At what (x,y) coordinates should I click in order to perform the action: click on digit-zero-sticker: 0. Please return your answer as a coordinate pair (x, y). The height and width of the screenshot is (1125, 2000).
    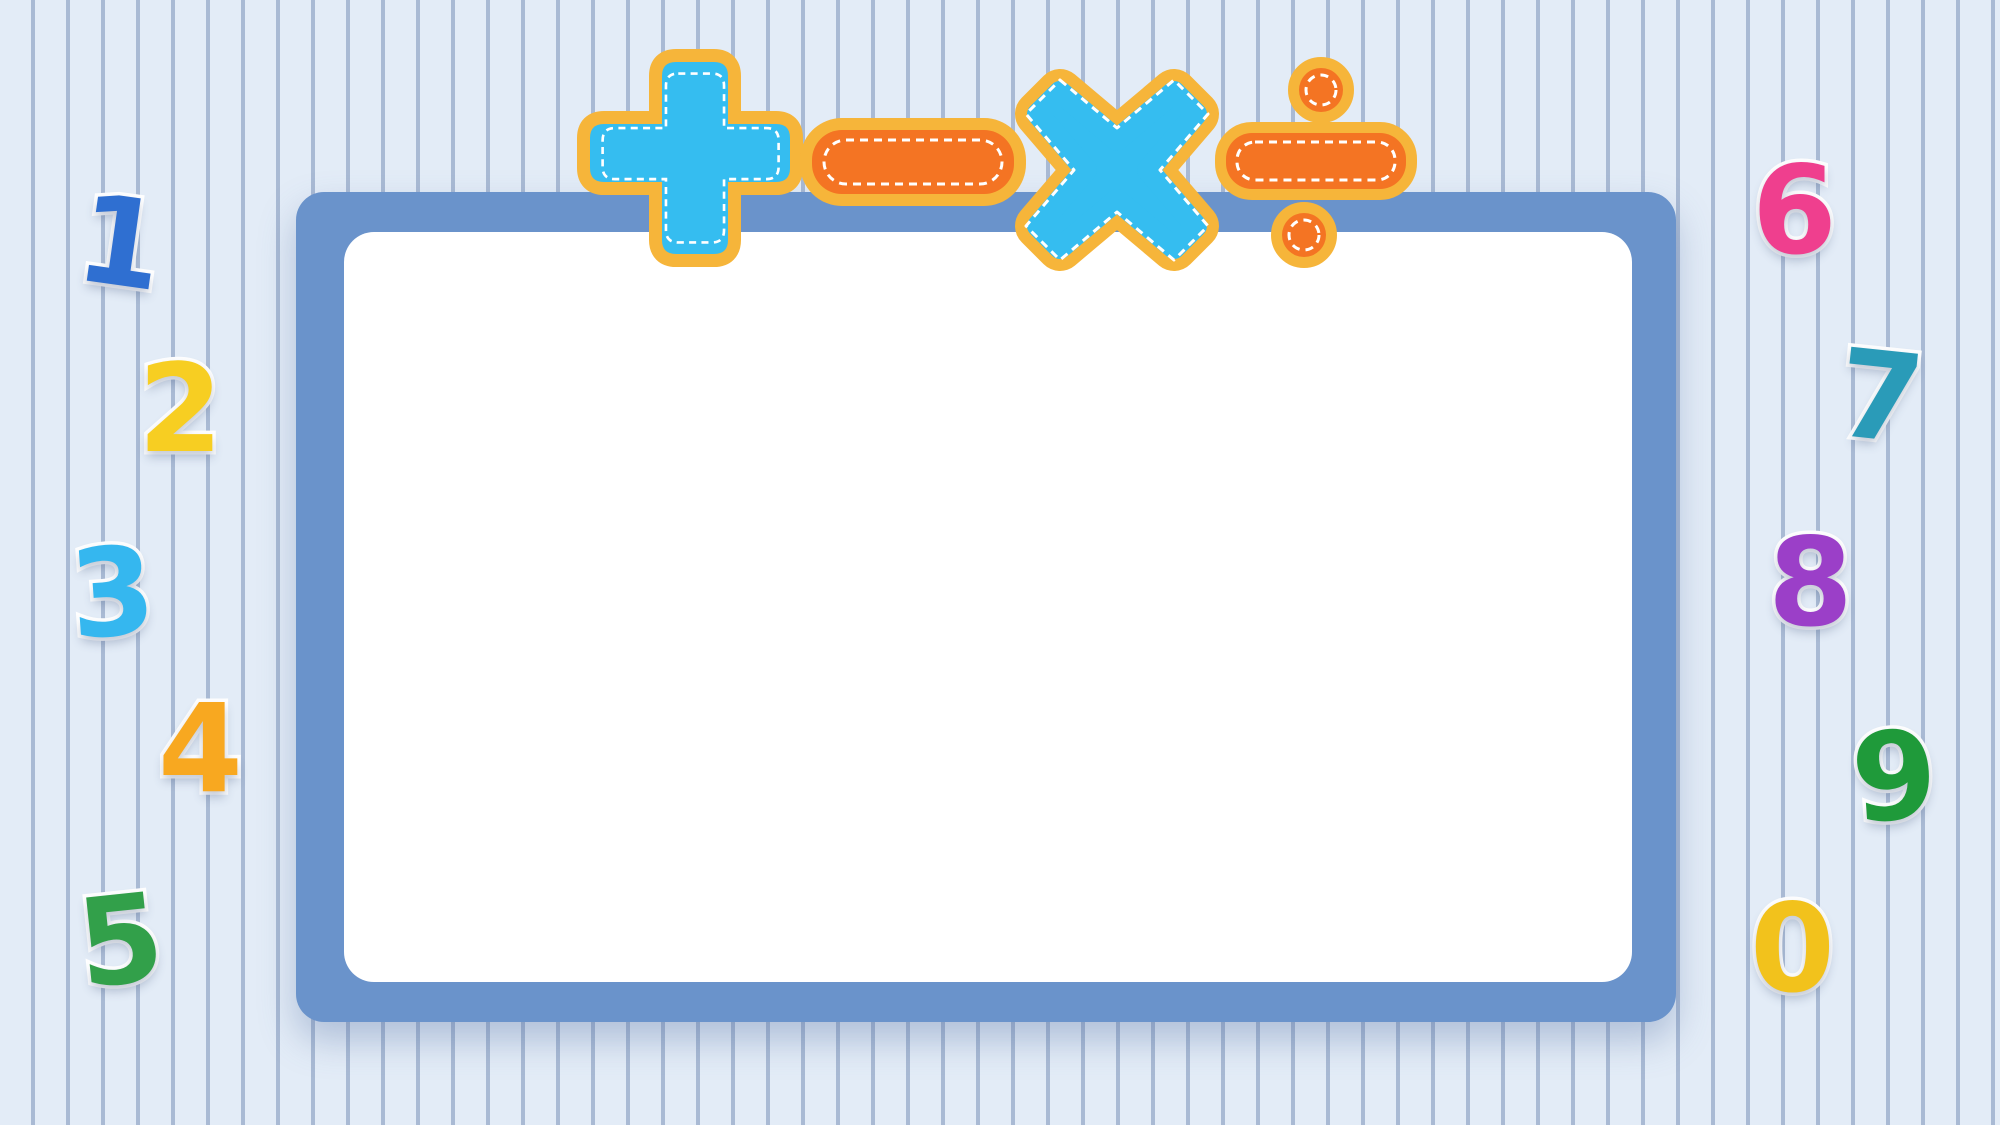
    Looking at the image, I should click on (1793, 949).